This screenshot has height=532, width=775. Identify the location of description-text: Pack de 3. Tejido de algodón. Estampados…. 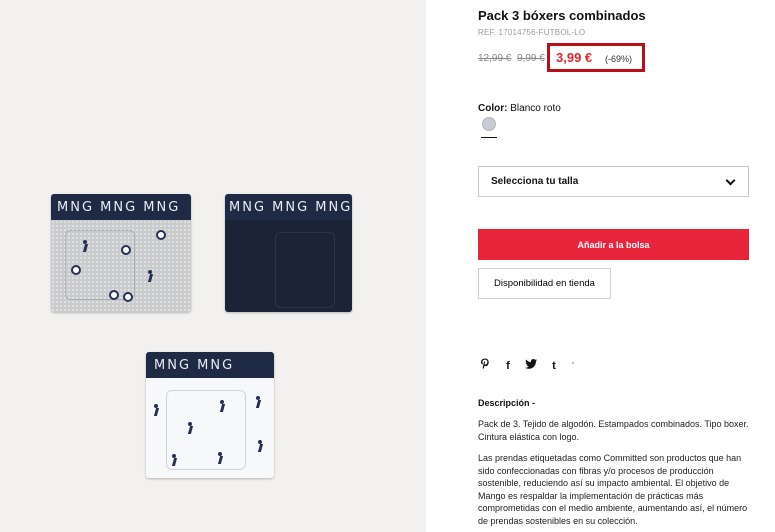
(613, 430).